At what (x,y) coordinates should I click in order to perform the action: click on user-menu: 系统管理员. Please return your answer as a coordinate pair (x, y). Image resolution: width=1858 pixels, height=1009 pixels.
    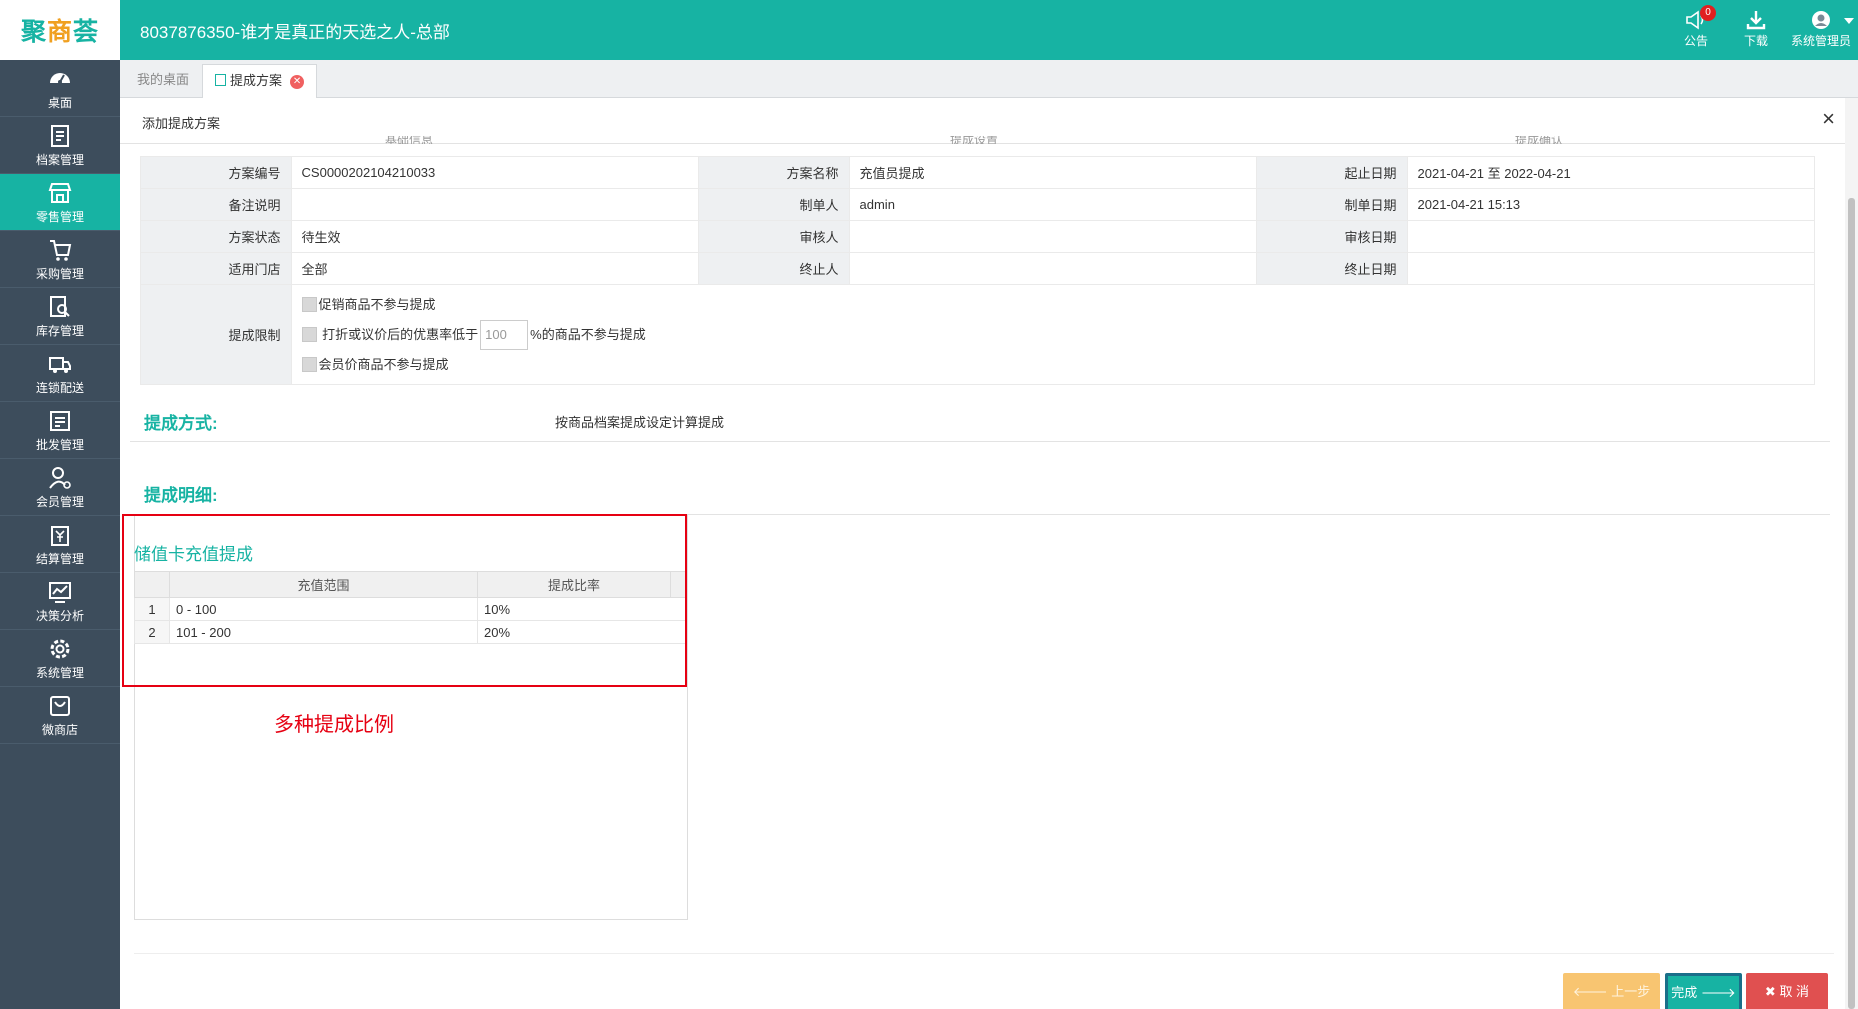
    Looking at the image, I should click on (1821, 31).